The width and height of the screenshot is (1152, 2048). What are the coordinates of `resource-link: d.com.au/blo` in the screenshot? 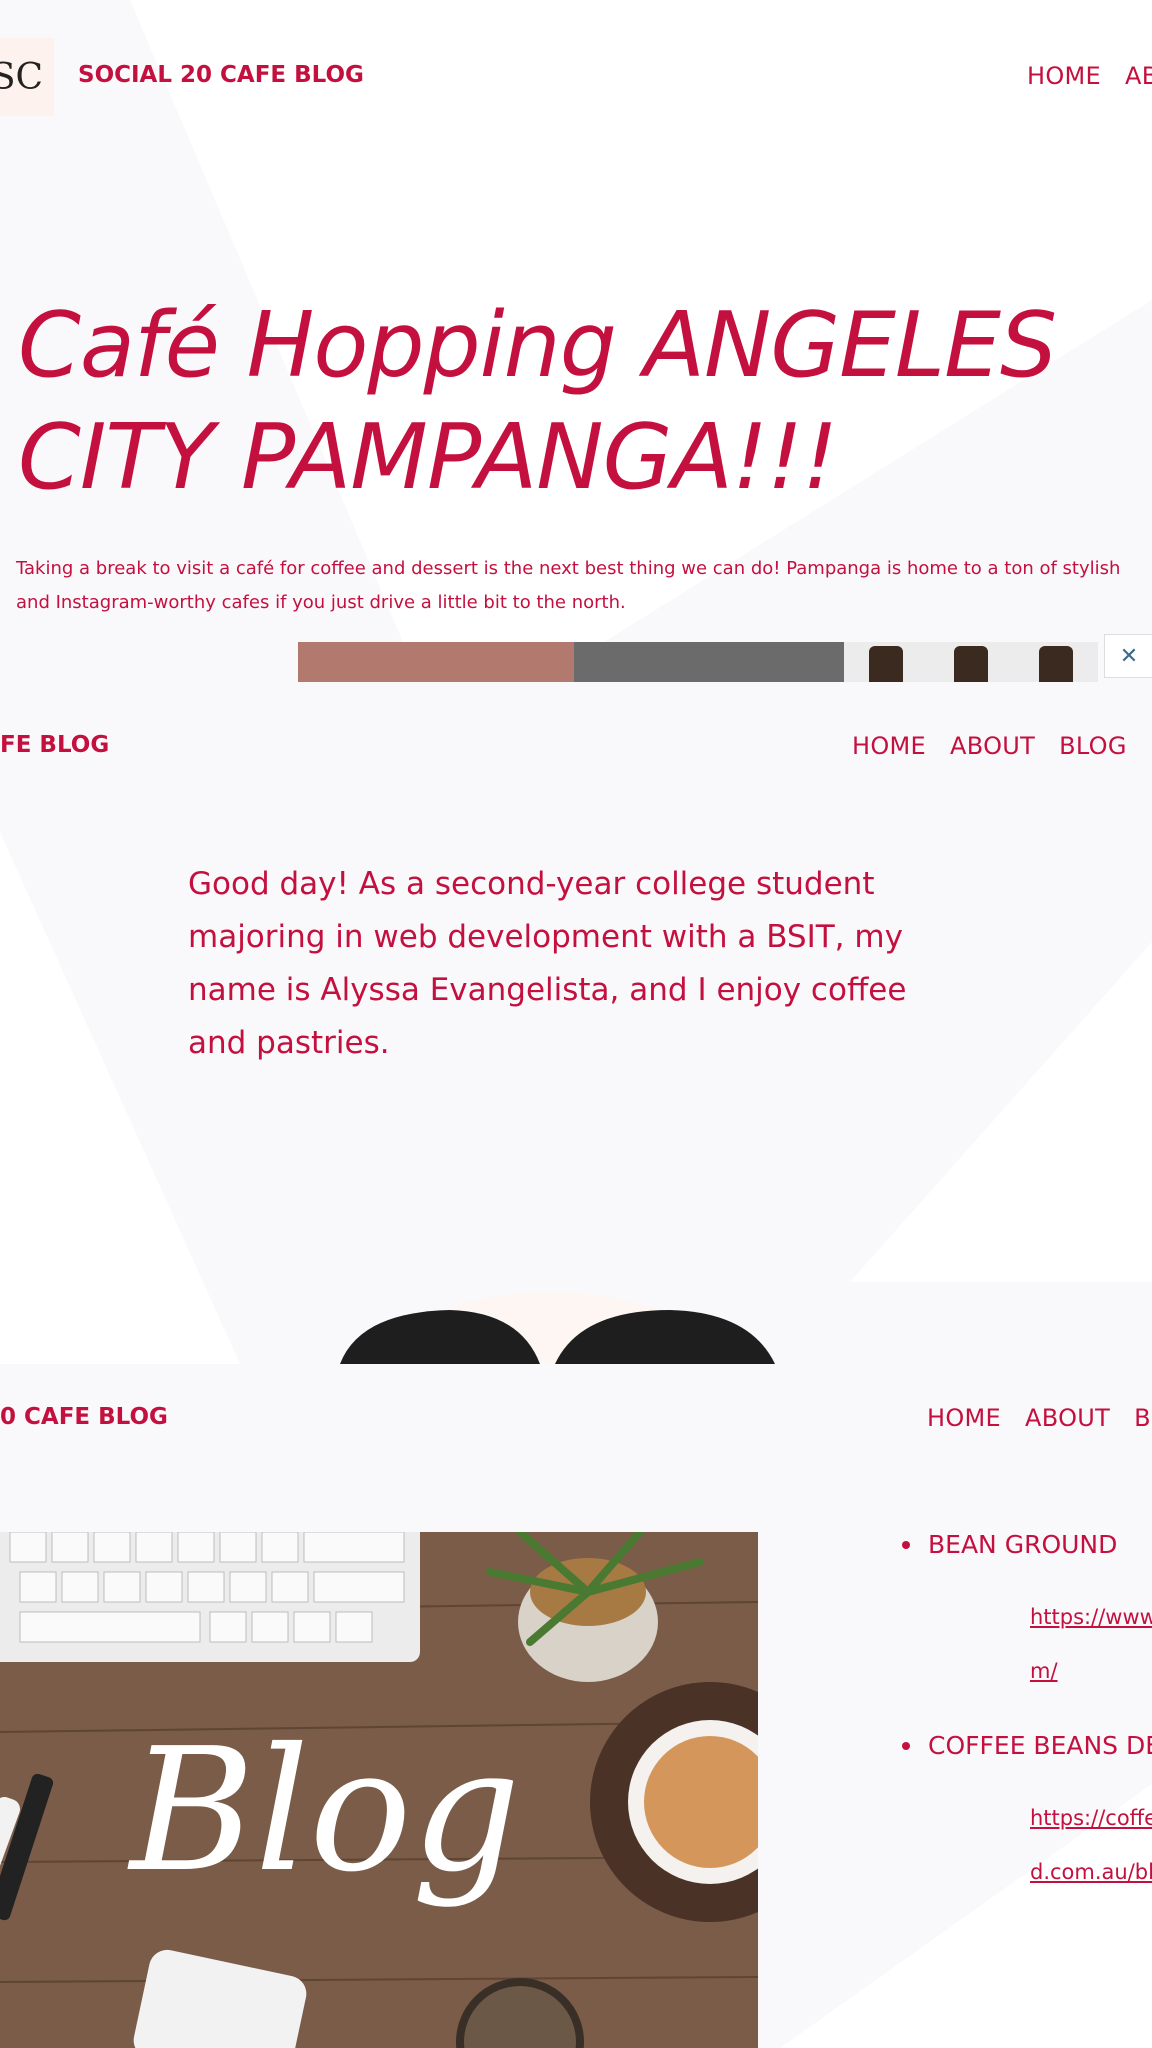 It's located at (1091, 1872).